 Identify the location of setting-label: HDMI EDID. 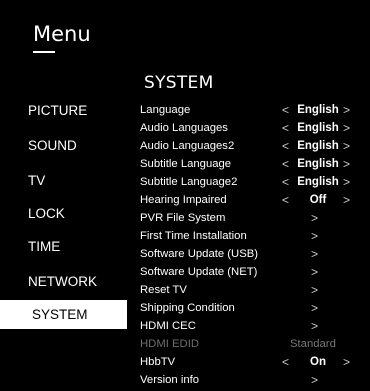
(169, 344).